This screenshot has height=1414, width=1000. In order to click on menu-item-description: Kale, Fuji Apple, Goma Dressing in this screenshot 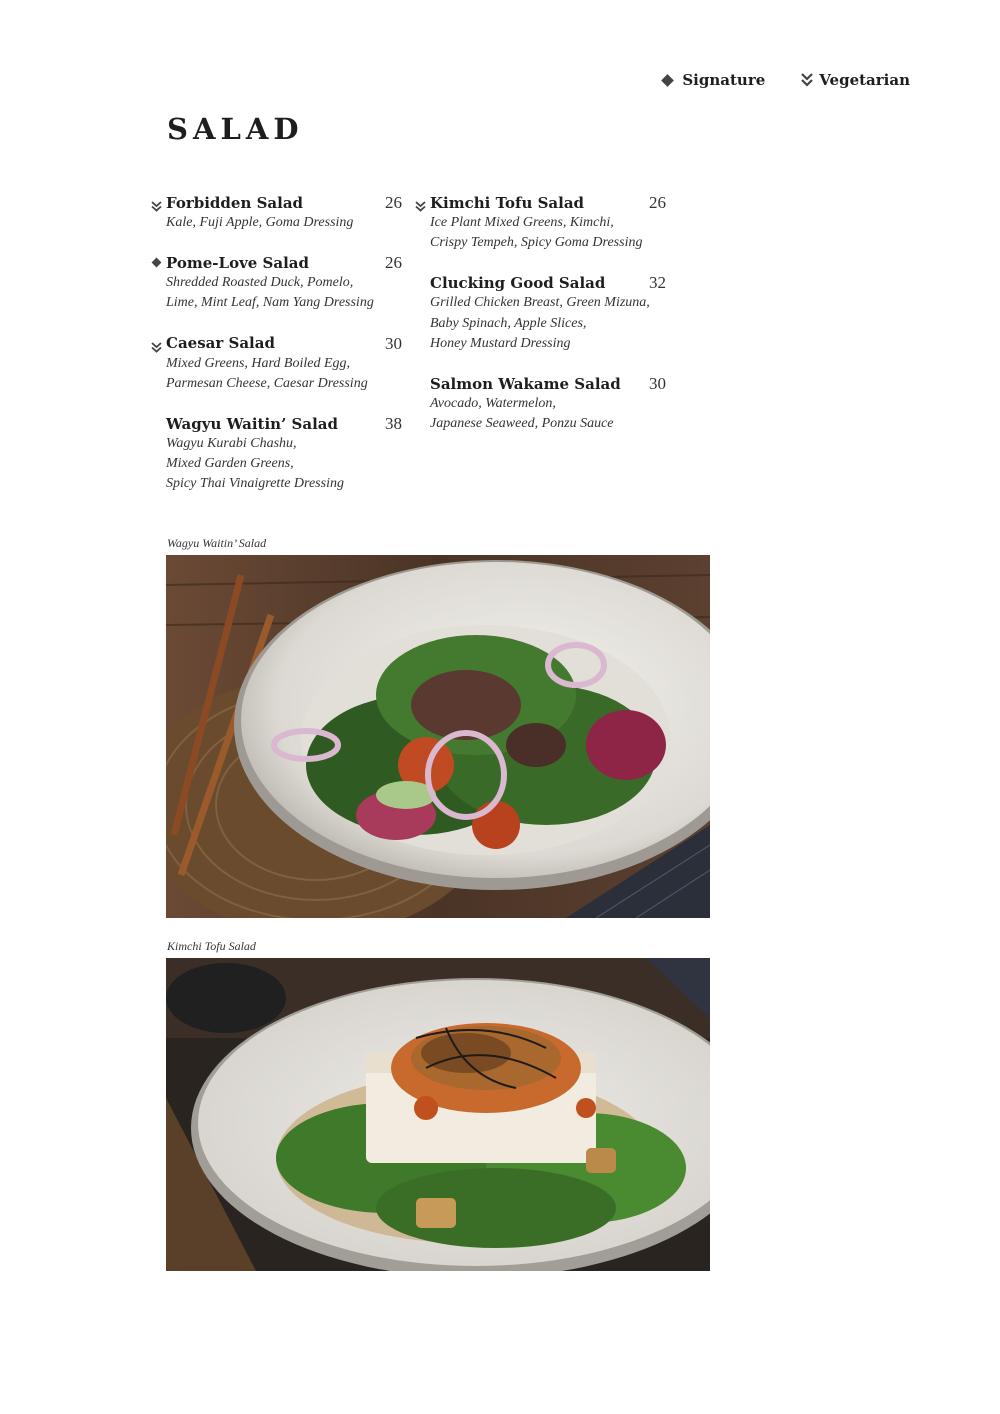, I will do `click(278, 223)`.